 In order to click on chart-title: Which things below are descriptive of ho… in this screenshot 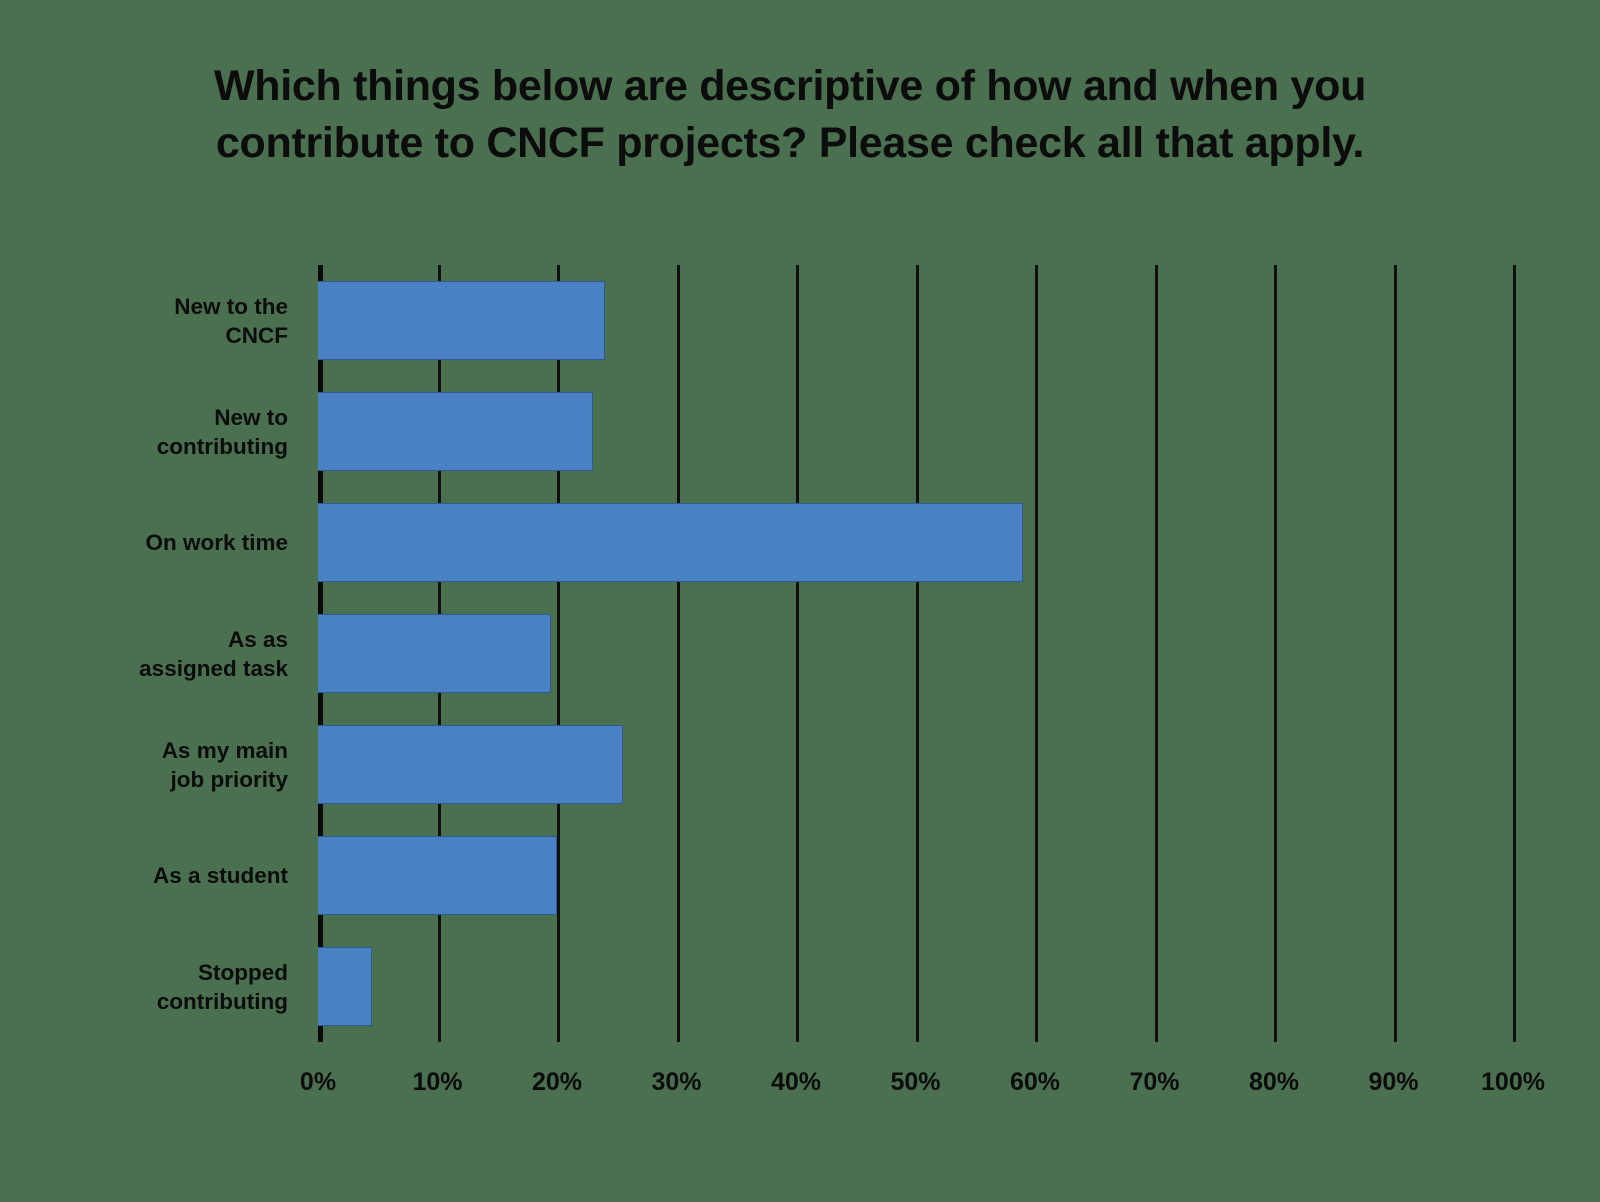, I will do `click(790, 115)`.